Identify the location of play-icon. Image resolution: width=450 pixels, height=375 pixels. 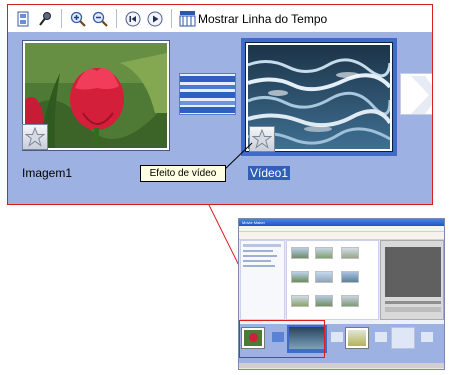
(155, 18).